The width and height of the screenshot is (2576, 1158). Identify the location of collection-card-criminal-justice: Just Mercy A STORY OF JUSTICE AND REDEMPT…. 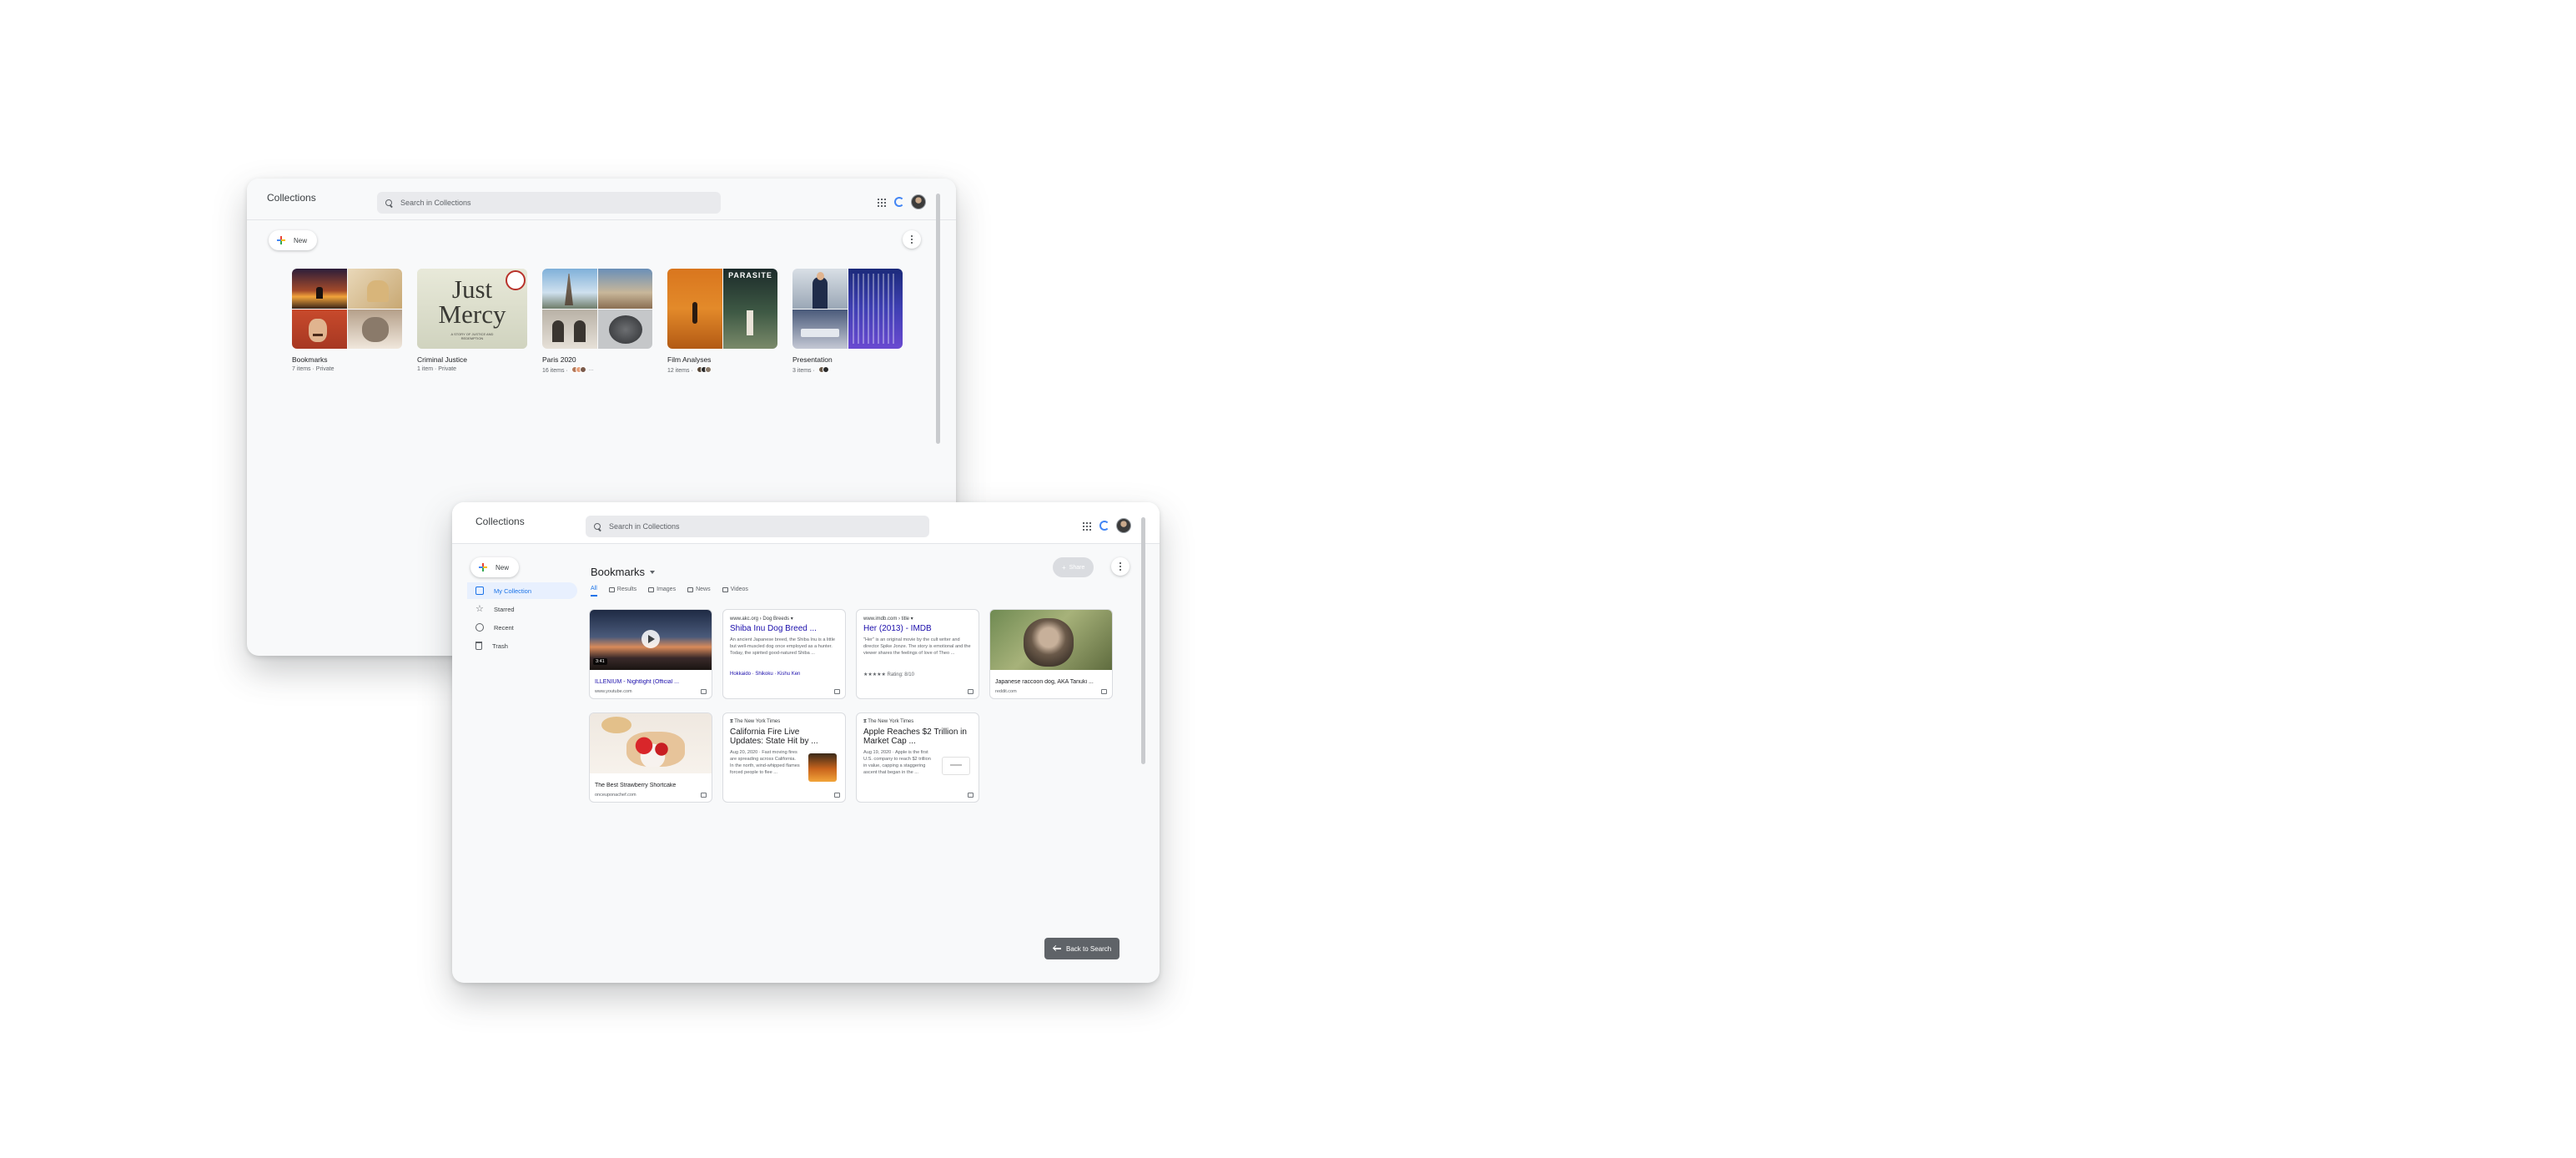
(472, 320).